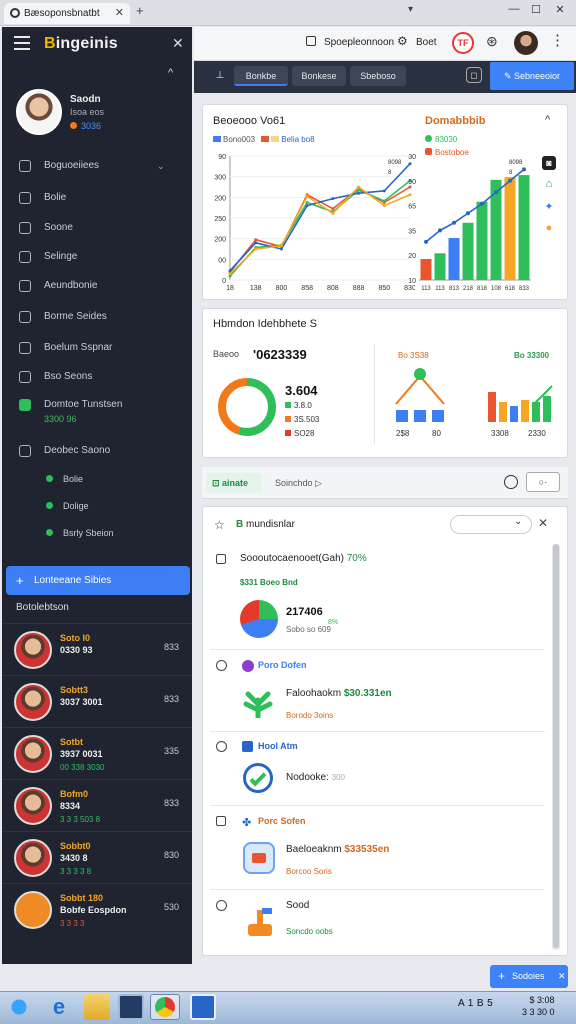 The image size is (576, 1024). What do you see at coordinates (410, 9) in the screenshot?
I see `tab-dropdown-icon: ▾` at bounding box center [410, 9].